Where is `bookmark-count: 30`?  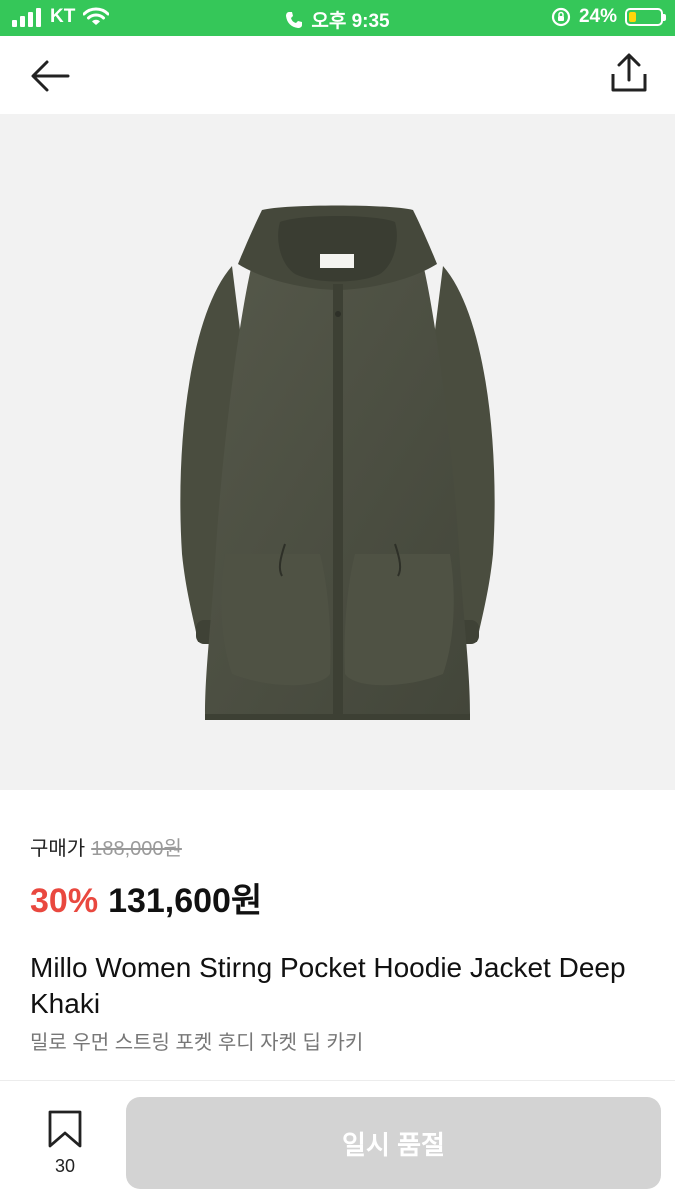
bookmark-count: 30 is located at coordinates (65, 1166).